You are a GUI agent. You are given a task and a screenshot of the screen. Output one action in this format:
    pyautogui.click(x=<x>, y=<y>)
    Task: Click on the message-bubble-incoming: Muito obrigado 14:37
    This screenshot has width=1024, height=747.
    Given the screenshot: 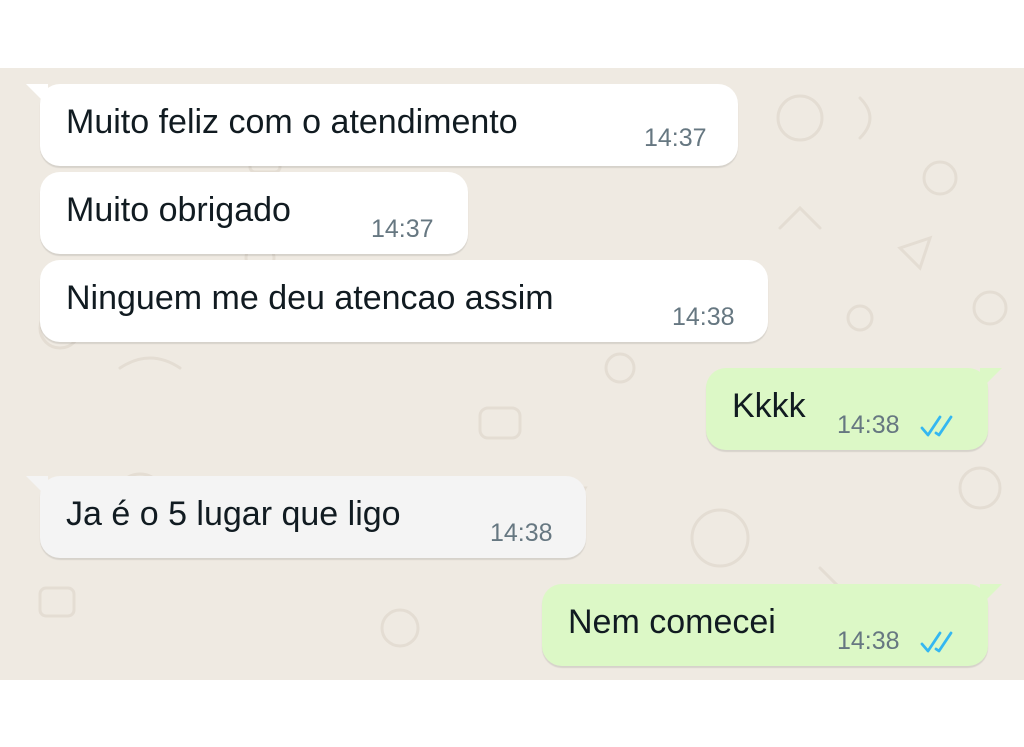 What is the action you would take?
    pyautogui.click(x=254, y=213)
    